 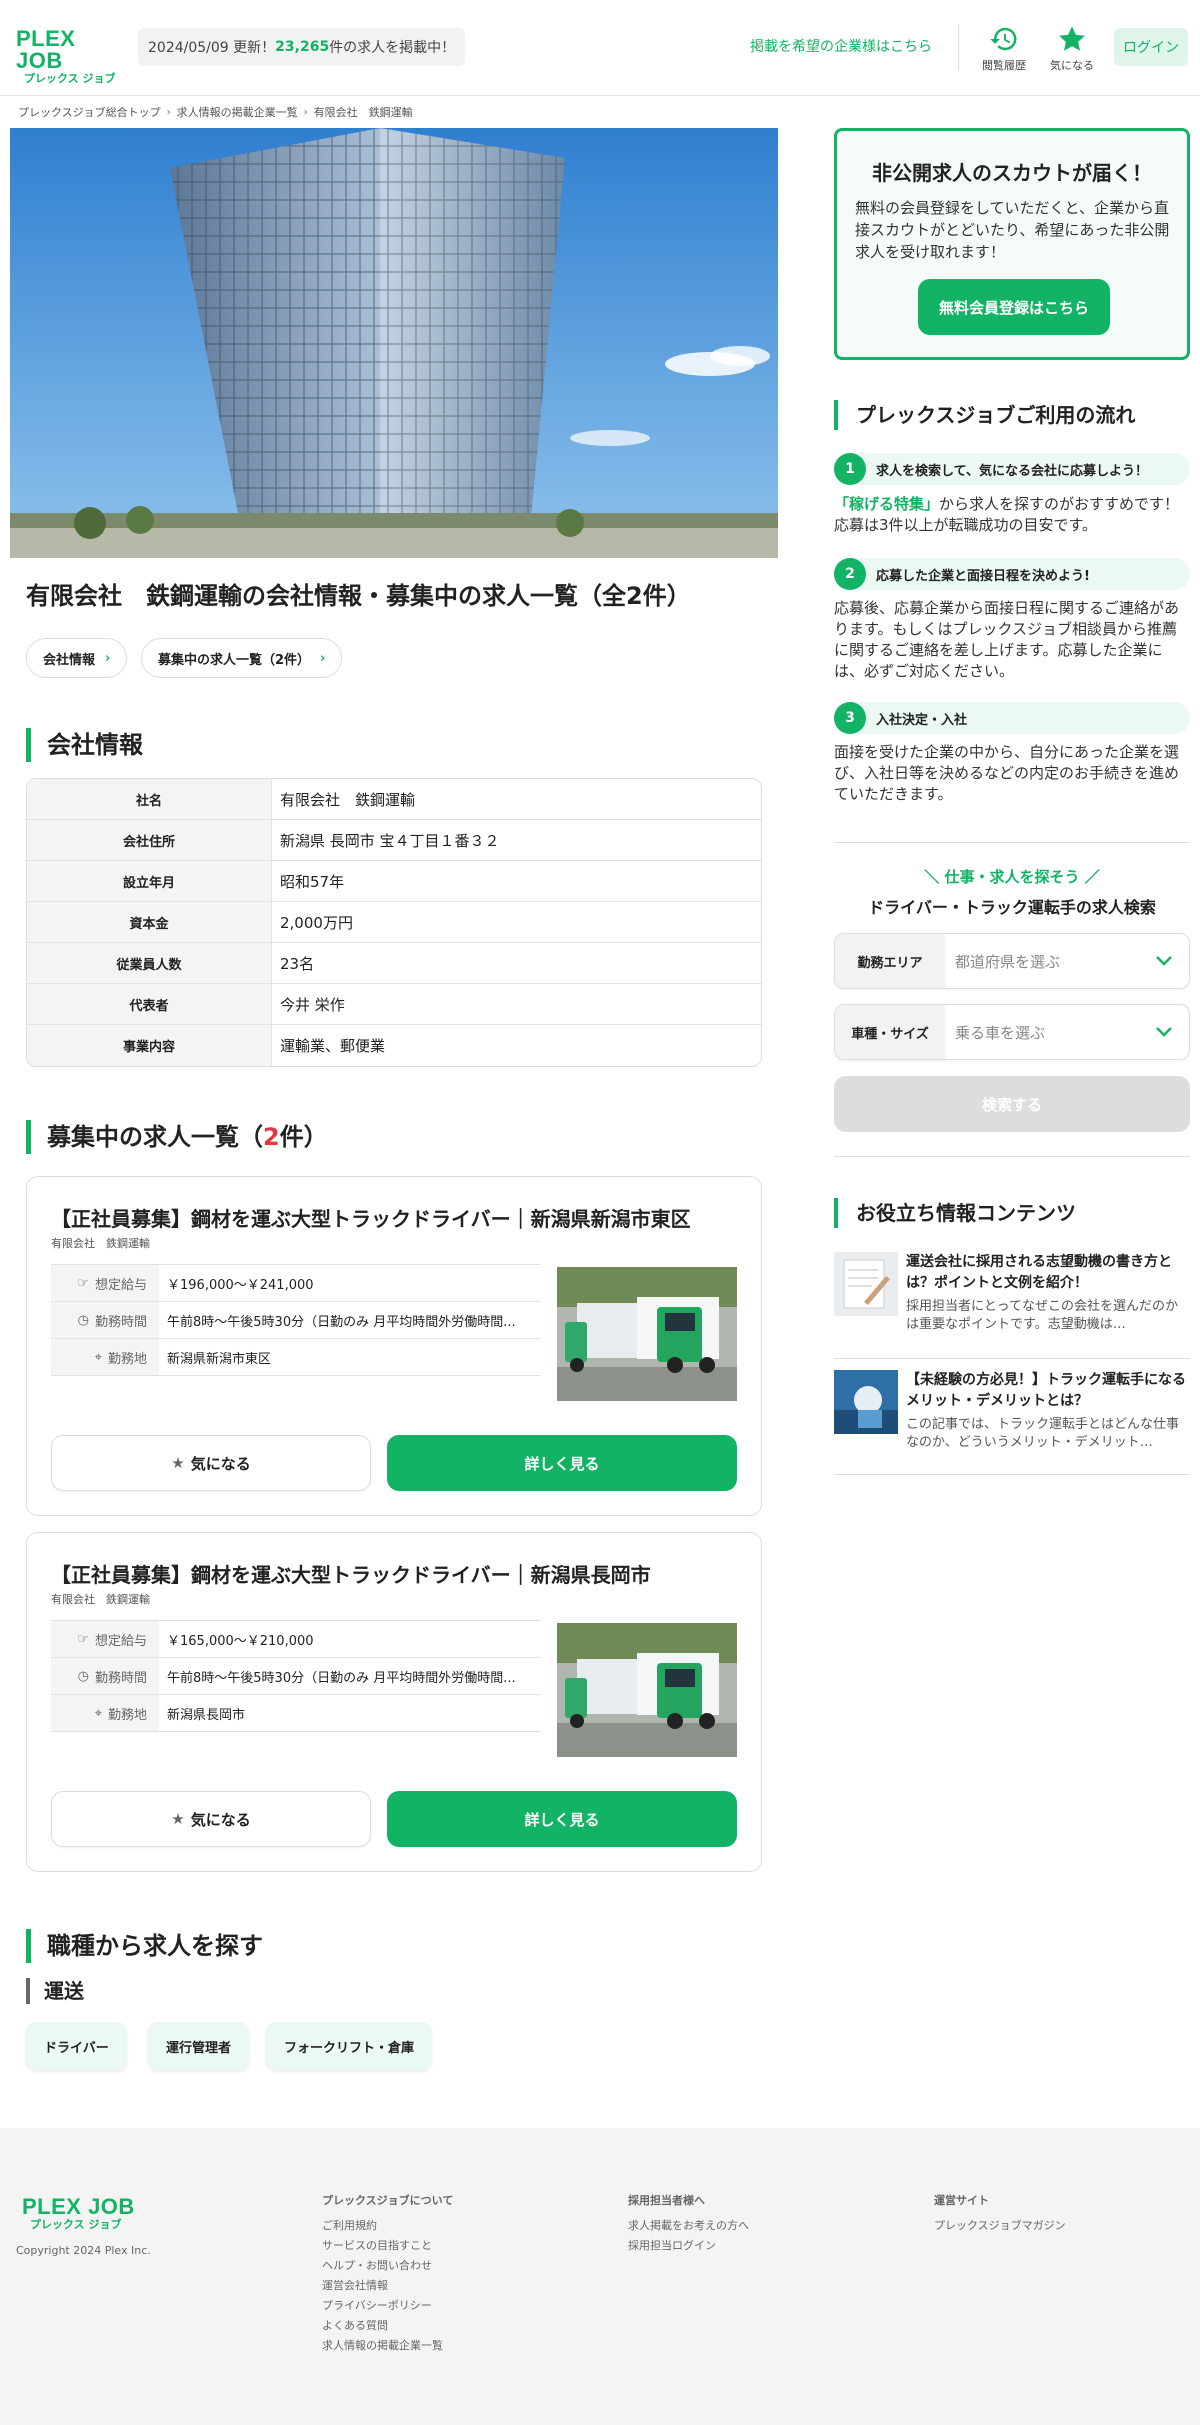 I want to click on step-2-heading: 2 応募した企業と面接日程を決めよう!, so click(x=1012, y=574).